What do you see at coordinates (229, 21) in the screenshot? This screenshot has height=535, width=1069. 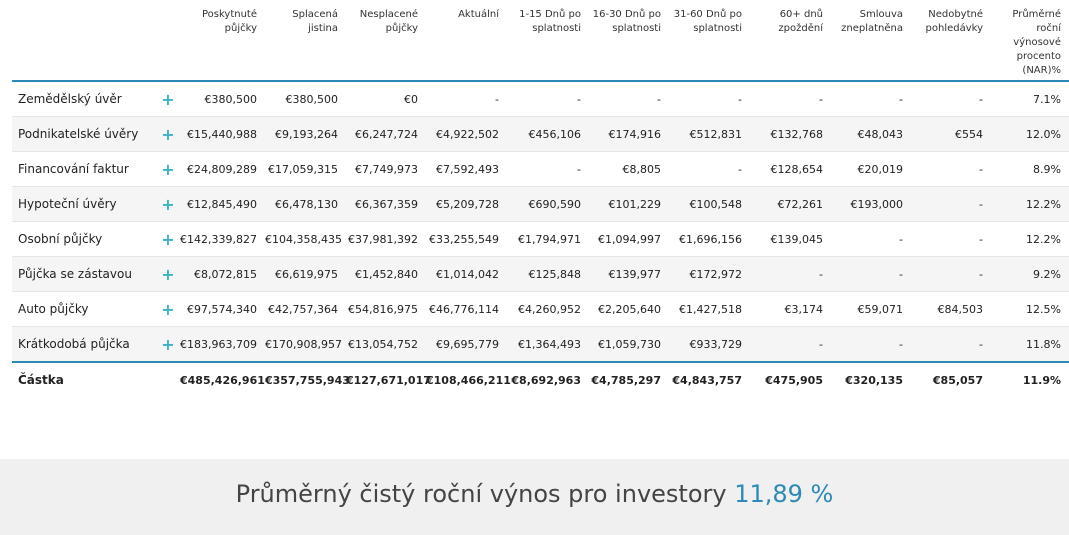 I see `header-cell: Poskytnuté půjčky` at bounding box center [229, 21].